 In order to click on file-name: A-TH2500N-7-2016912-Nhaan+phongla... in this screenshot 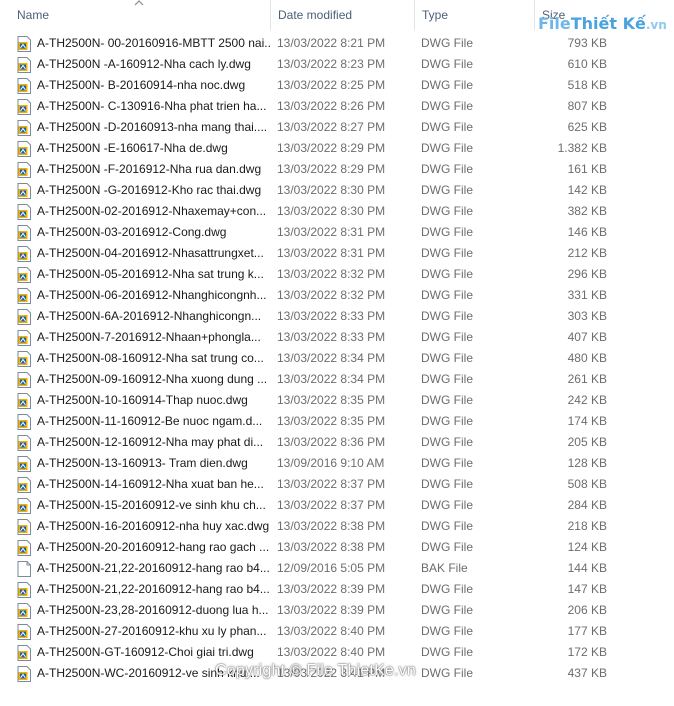, I will do `click(149, 337)`.